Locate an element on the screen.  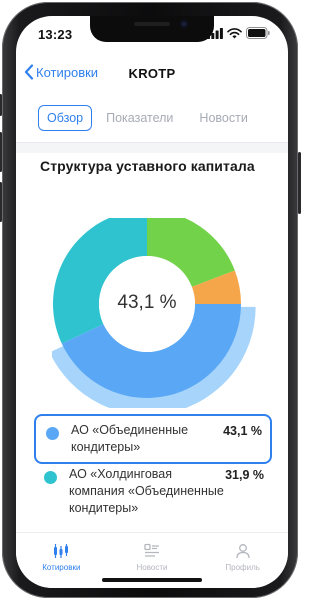
mute-switch is located at coordinates (1, 105).